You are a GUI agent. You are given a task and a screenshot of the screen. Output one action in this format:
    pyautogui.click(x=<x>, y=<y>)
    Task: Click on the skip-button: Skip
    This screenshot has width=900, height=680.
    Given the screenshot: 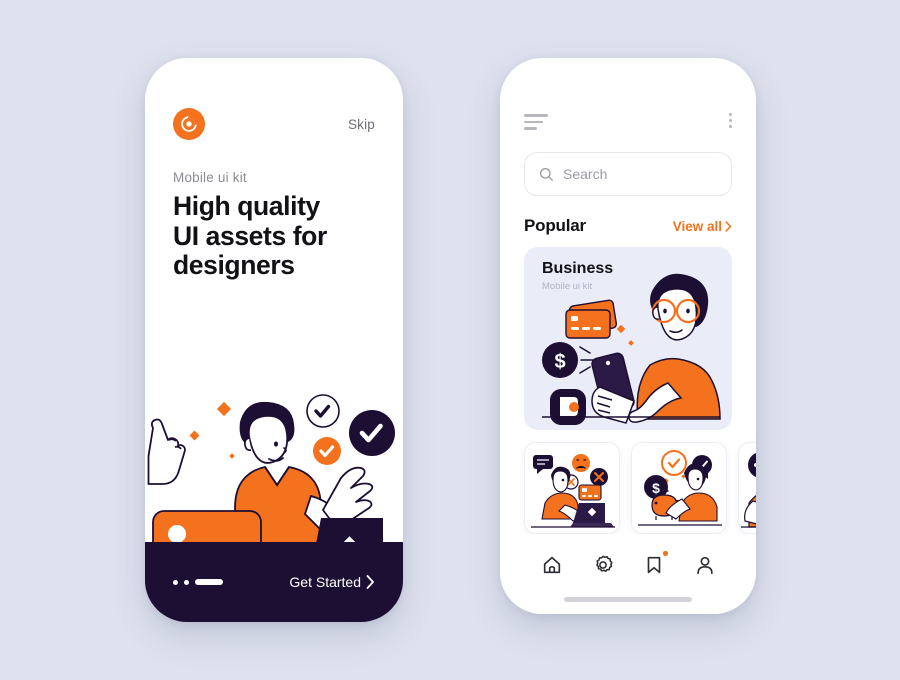 What is the action you would take?
    pyautogui.click(x=361, y=124)
    